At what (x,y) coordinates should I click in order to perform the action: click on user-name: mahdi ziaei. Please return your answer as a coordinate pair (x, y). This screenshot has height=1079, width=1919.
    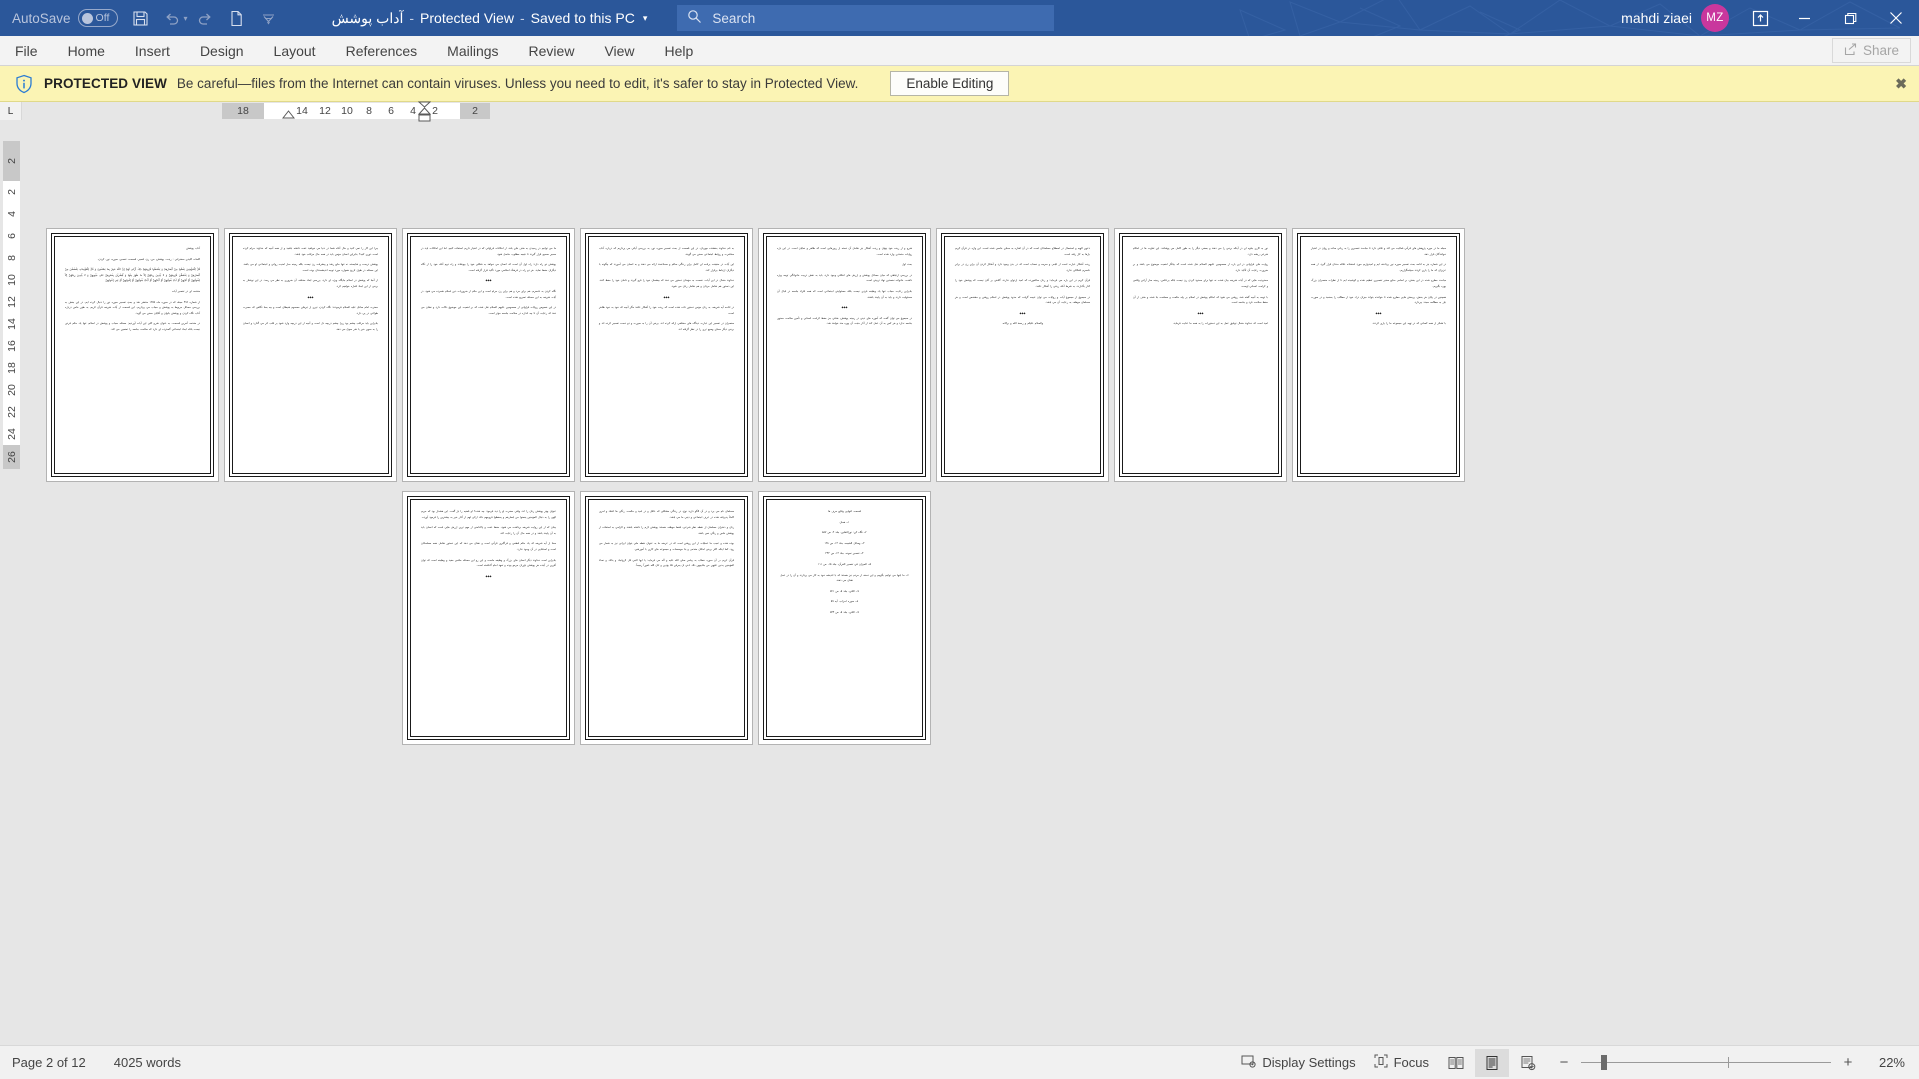
    Looking at the image, I should click on (1656, 18).